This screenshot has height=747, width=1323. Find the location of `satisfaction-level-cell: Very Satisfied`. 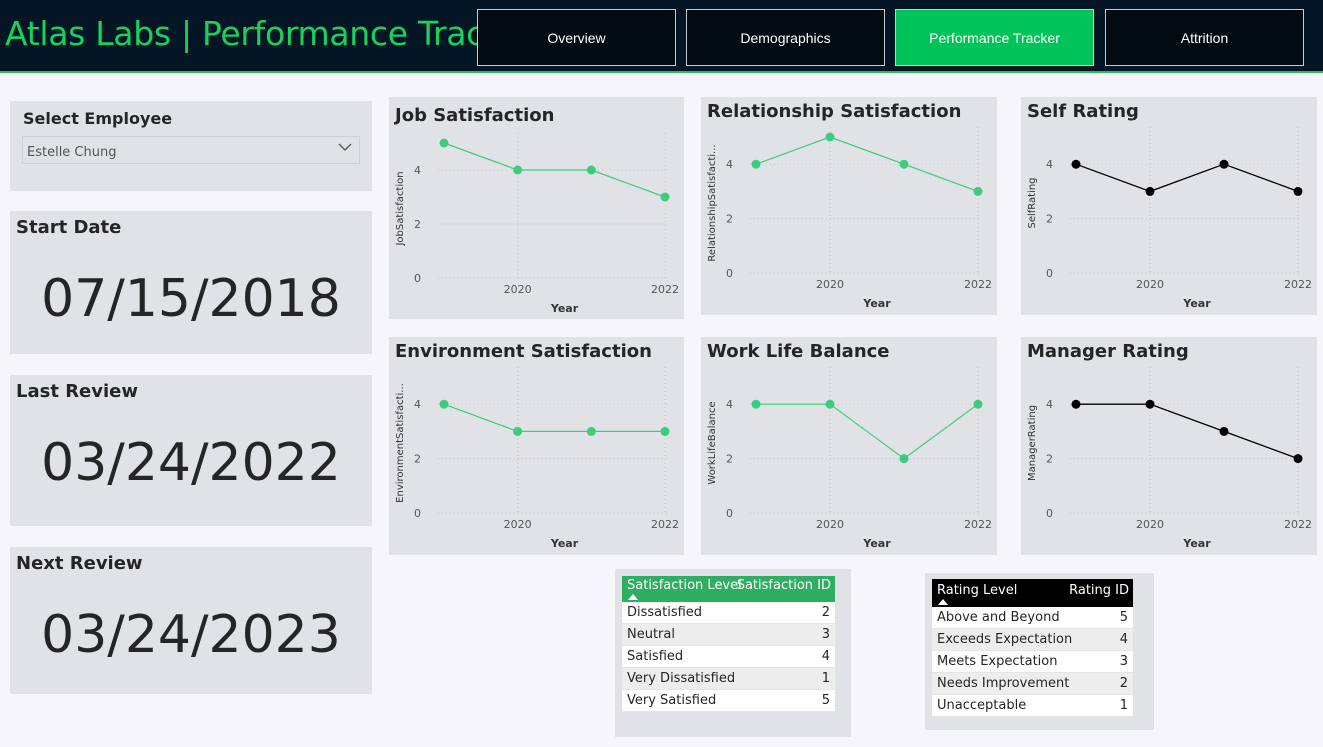

satisfaction-level-cell: Very Satisfied is located at coordinates (672, 700).